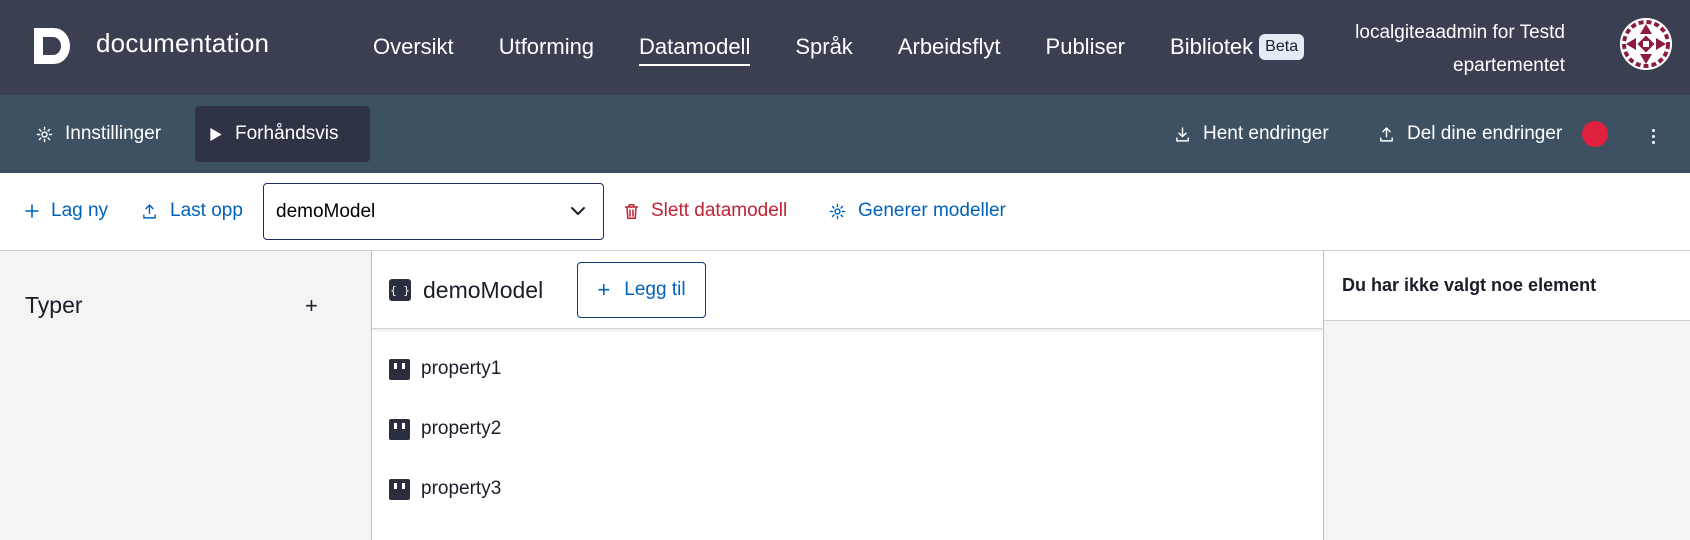 Image resolution: width=1690 pixels, height=540 pixels. What do you see at coordinates (32, 211) in the screenshot?
I see `plus-icon` at bounding box center [32, 211].